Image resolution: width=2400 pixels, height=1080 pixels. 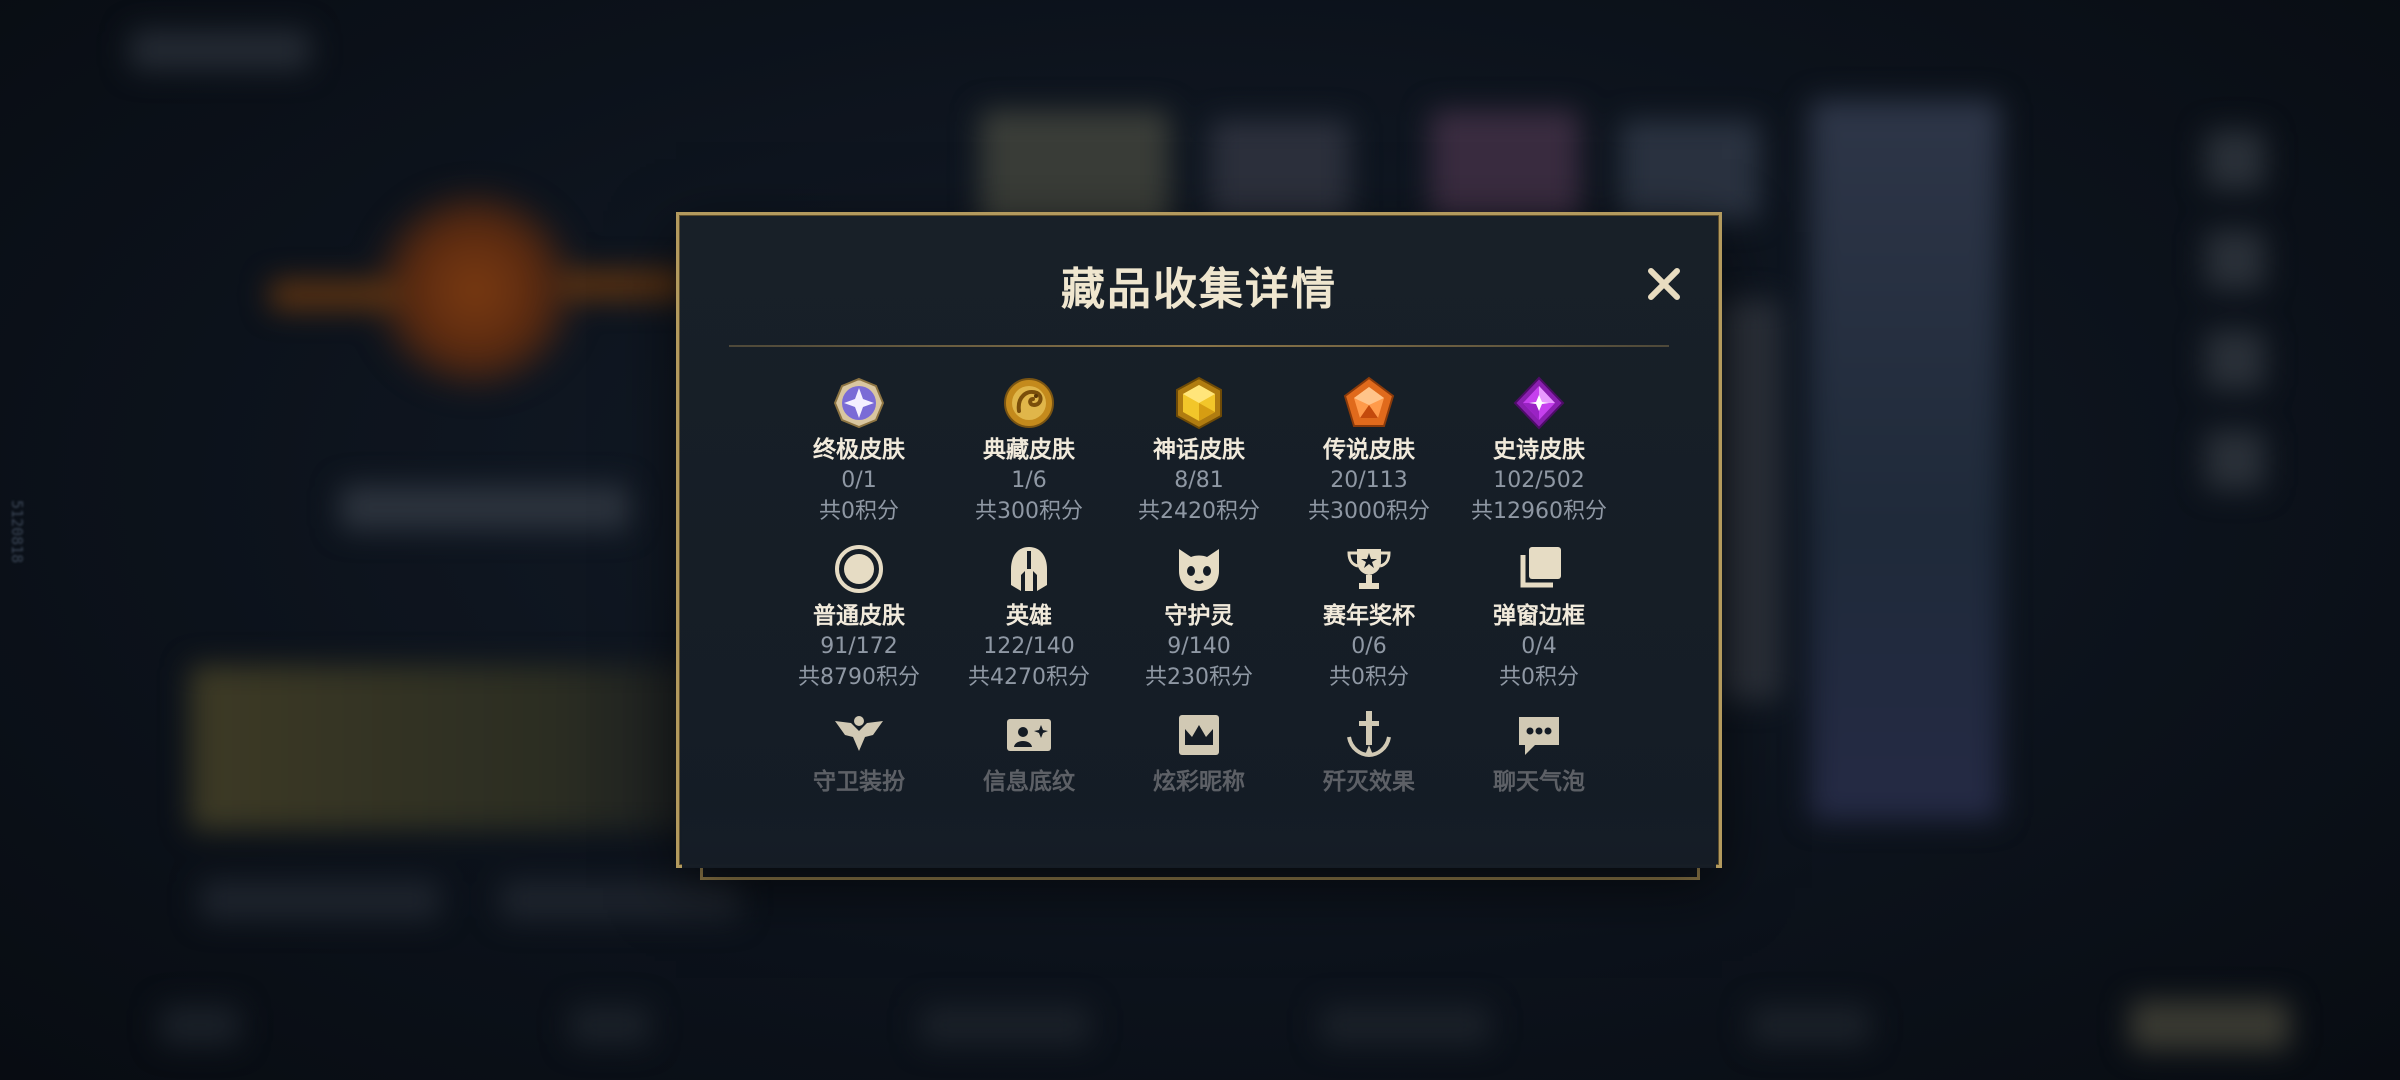 I want to click on trophy-icon, so click(x=1369, y=569).